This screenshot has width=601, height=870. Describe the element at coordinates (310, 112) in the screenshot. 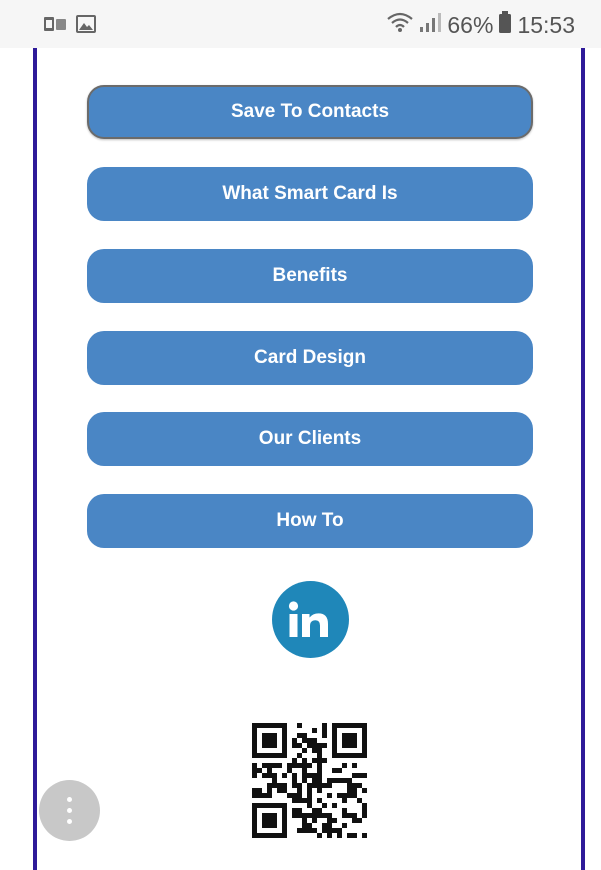

I see `save-to-contacts-button: Save To Contacts` at that location.